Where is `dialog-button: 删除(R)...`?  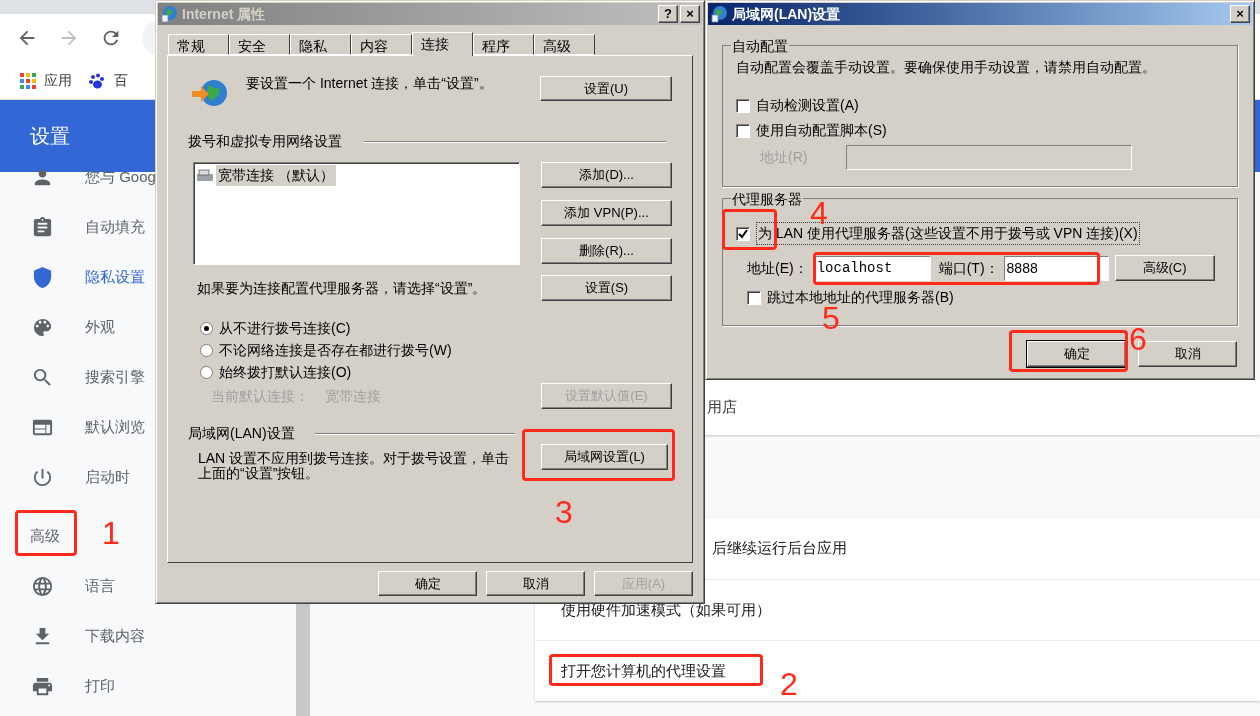 dialog-button: 删除(R)... is located at coordinates (606, 251).